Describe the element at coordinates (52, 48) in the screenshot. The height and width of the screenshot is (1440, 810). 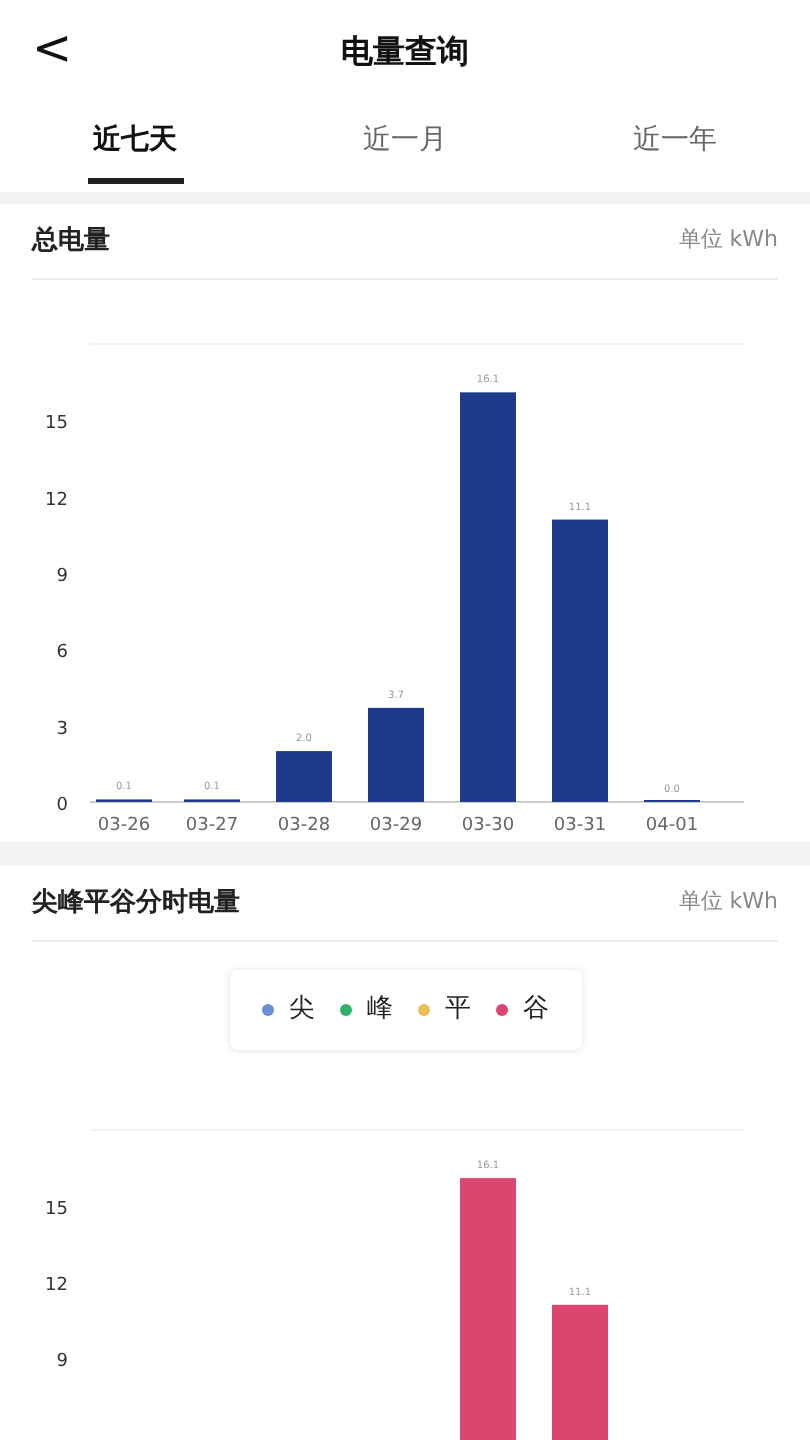
I see `back-button: <` at that location.